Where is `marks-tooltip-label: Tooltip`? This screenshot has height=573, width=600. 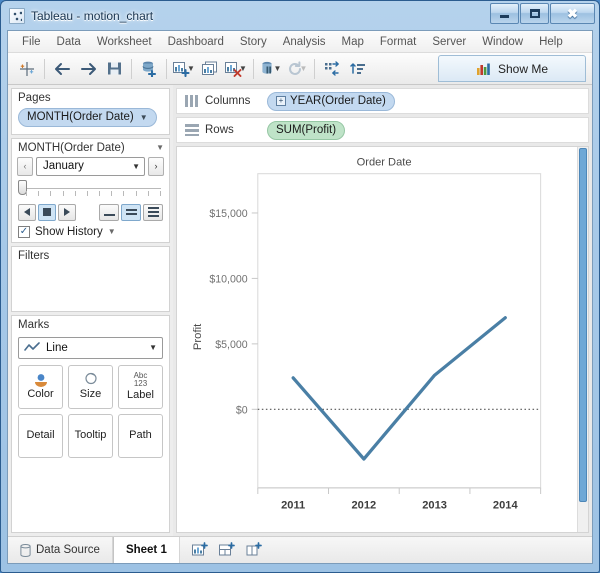 marks-tooltip-label: Tooltip is located at coordinates (90, 434).